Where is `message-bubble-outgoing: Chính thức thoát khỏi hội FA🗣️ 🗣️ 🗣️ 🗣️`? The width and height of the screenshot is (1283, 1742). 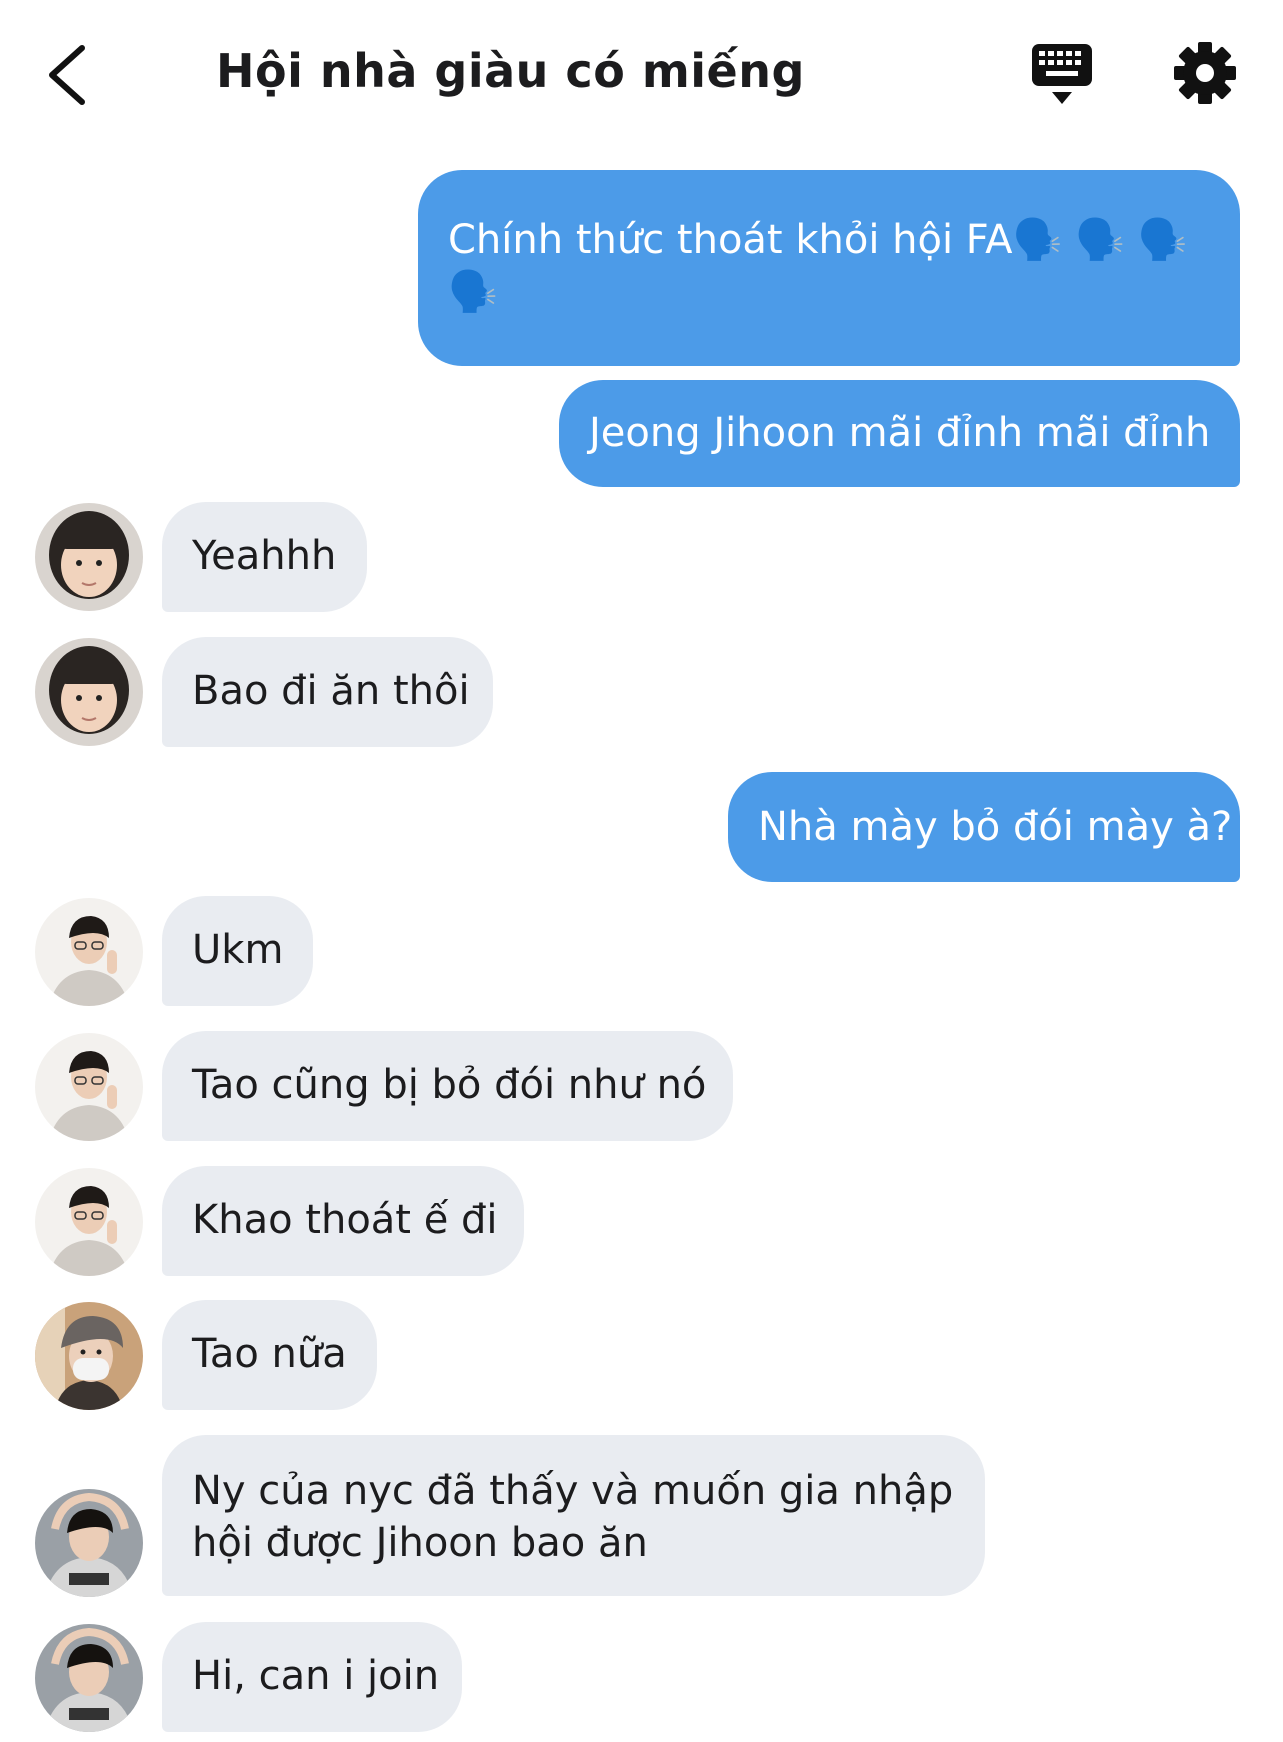 message-bubble-outgoing: Chính thức thoát khỏi hội FA🗣️ 🗣️ 🗣️ 🗣️ is located at coordinates (829, 268).